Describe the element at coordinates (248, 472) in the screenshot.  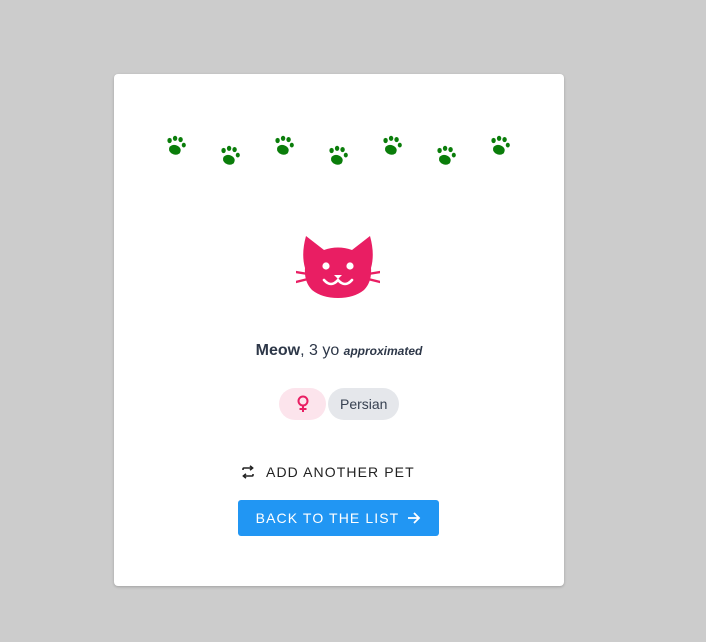
I see `repeat-icon` at that location.